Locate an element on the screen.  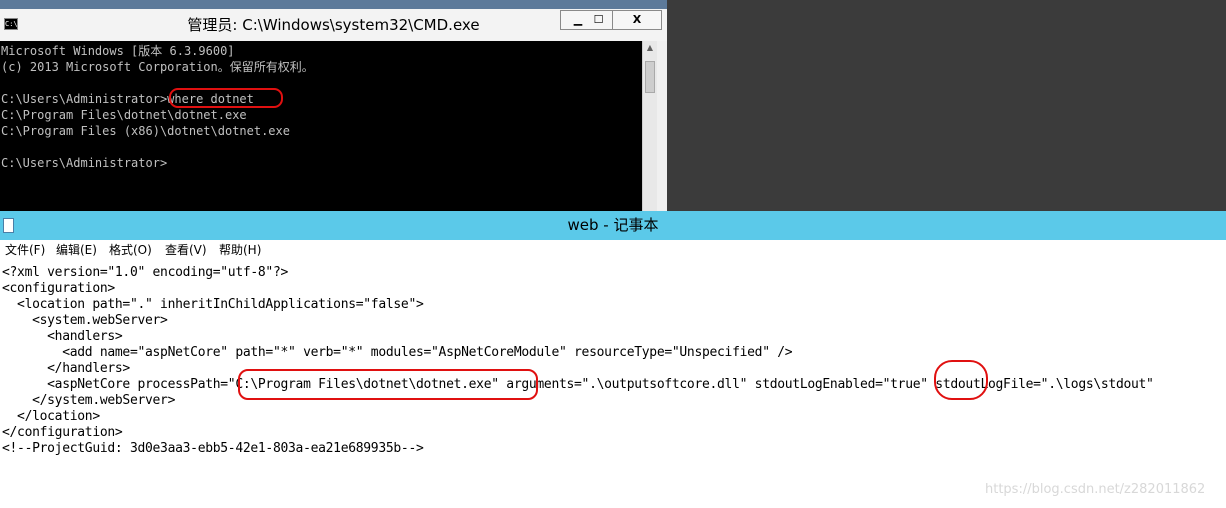
notepad-titlebar: web - 记事本 is located at coordinates (613, 225).